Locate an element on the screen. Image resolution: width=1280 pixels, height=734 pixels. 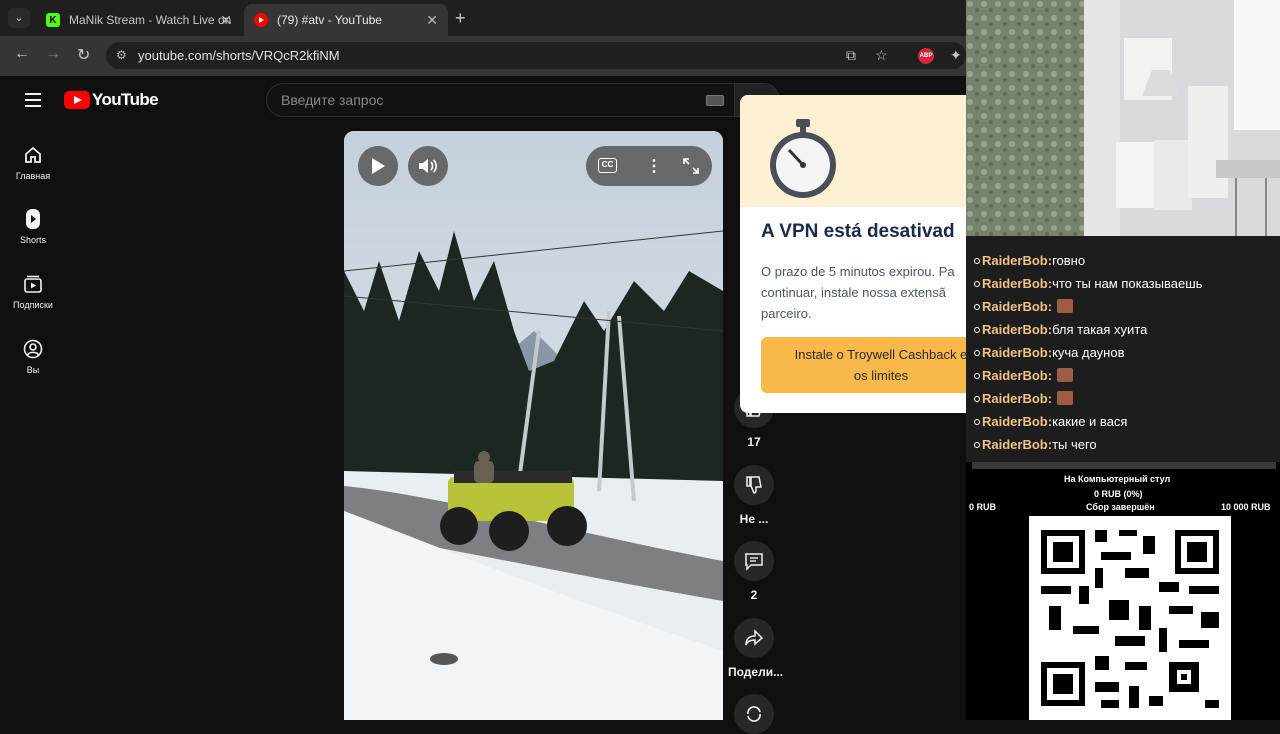
chat-text: ты чего is located at coordinates (1074, 444).